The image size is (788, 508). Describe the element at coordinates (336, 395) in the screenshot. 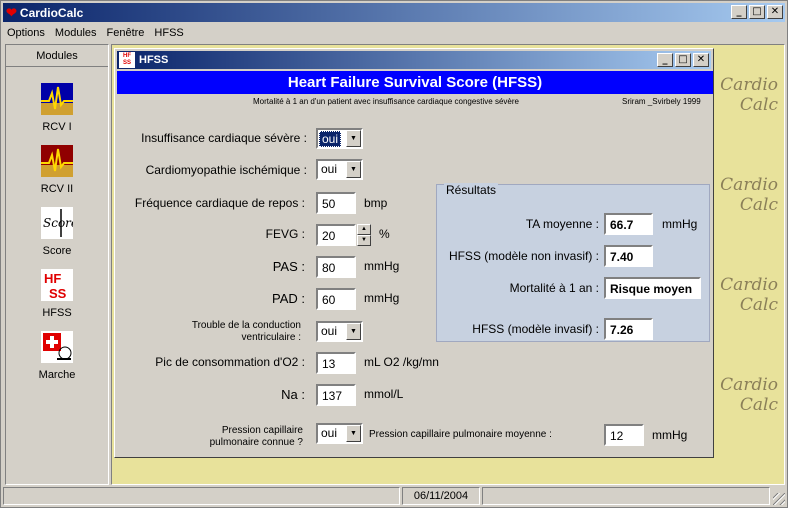

I see `na-input: 137` at that location.